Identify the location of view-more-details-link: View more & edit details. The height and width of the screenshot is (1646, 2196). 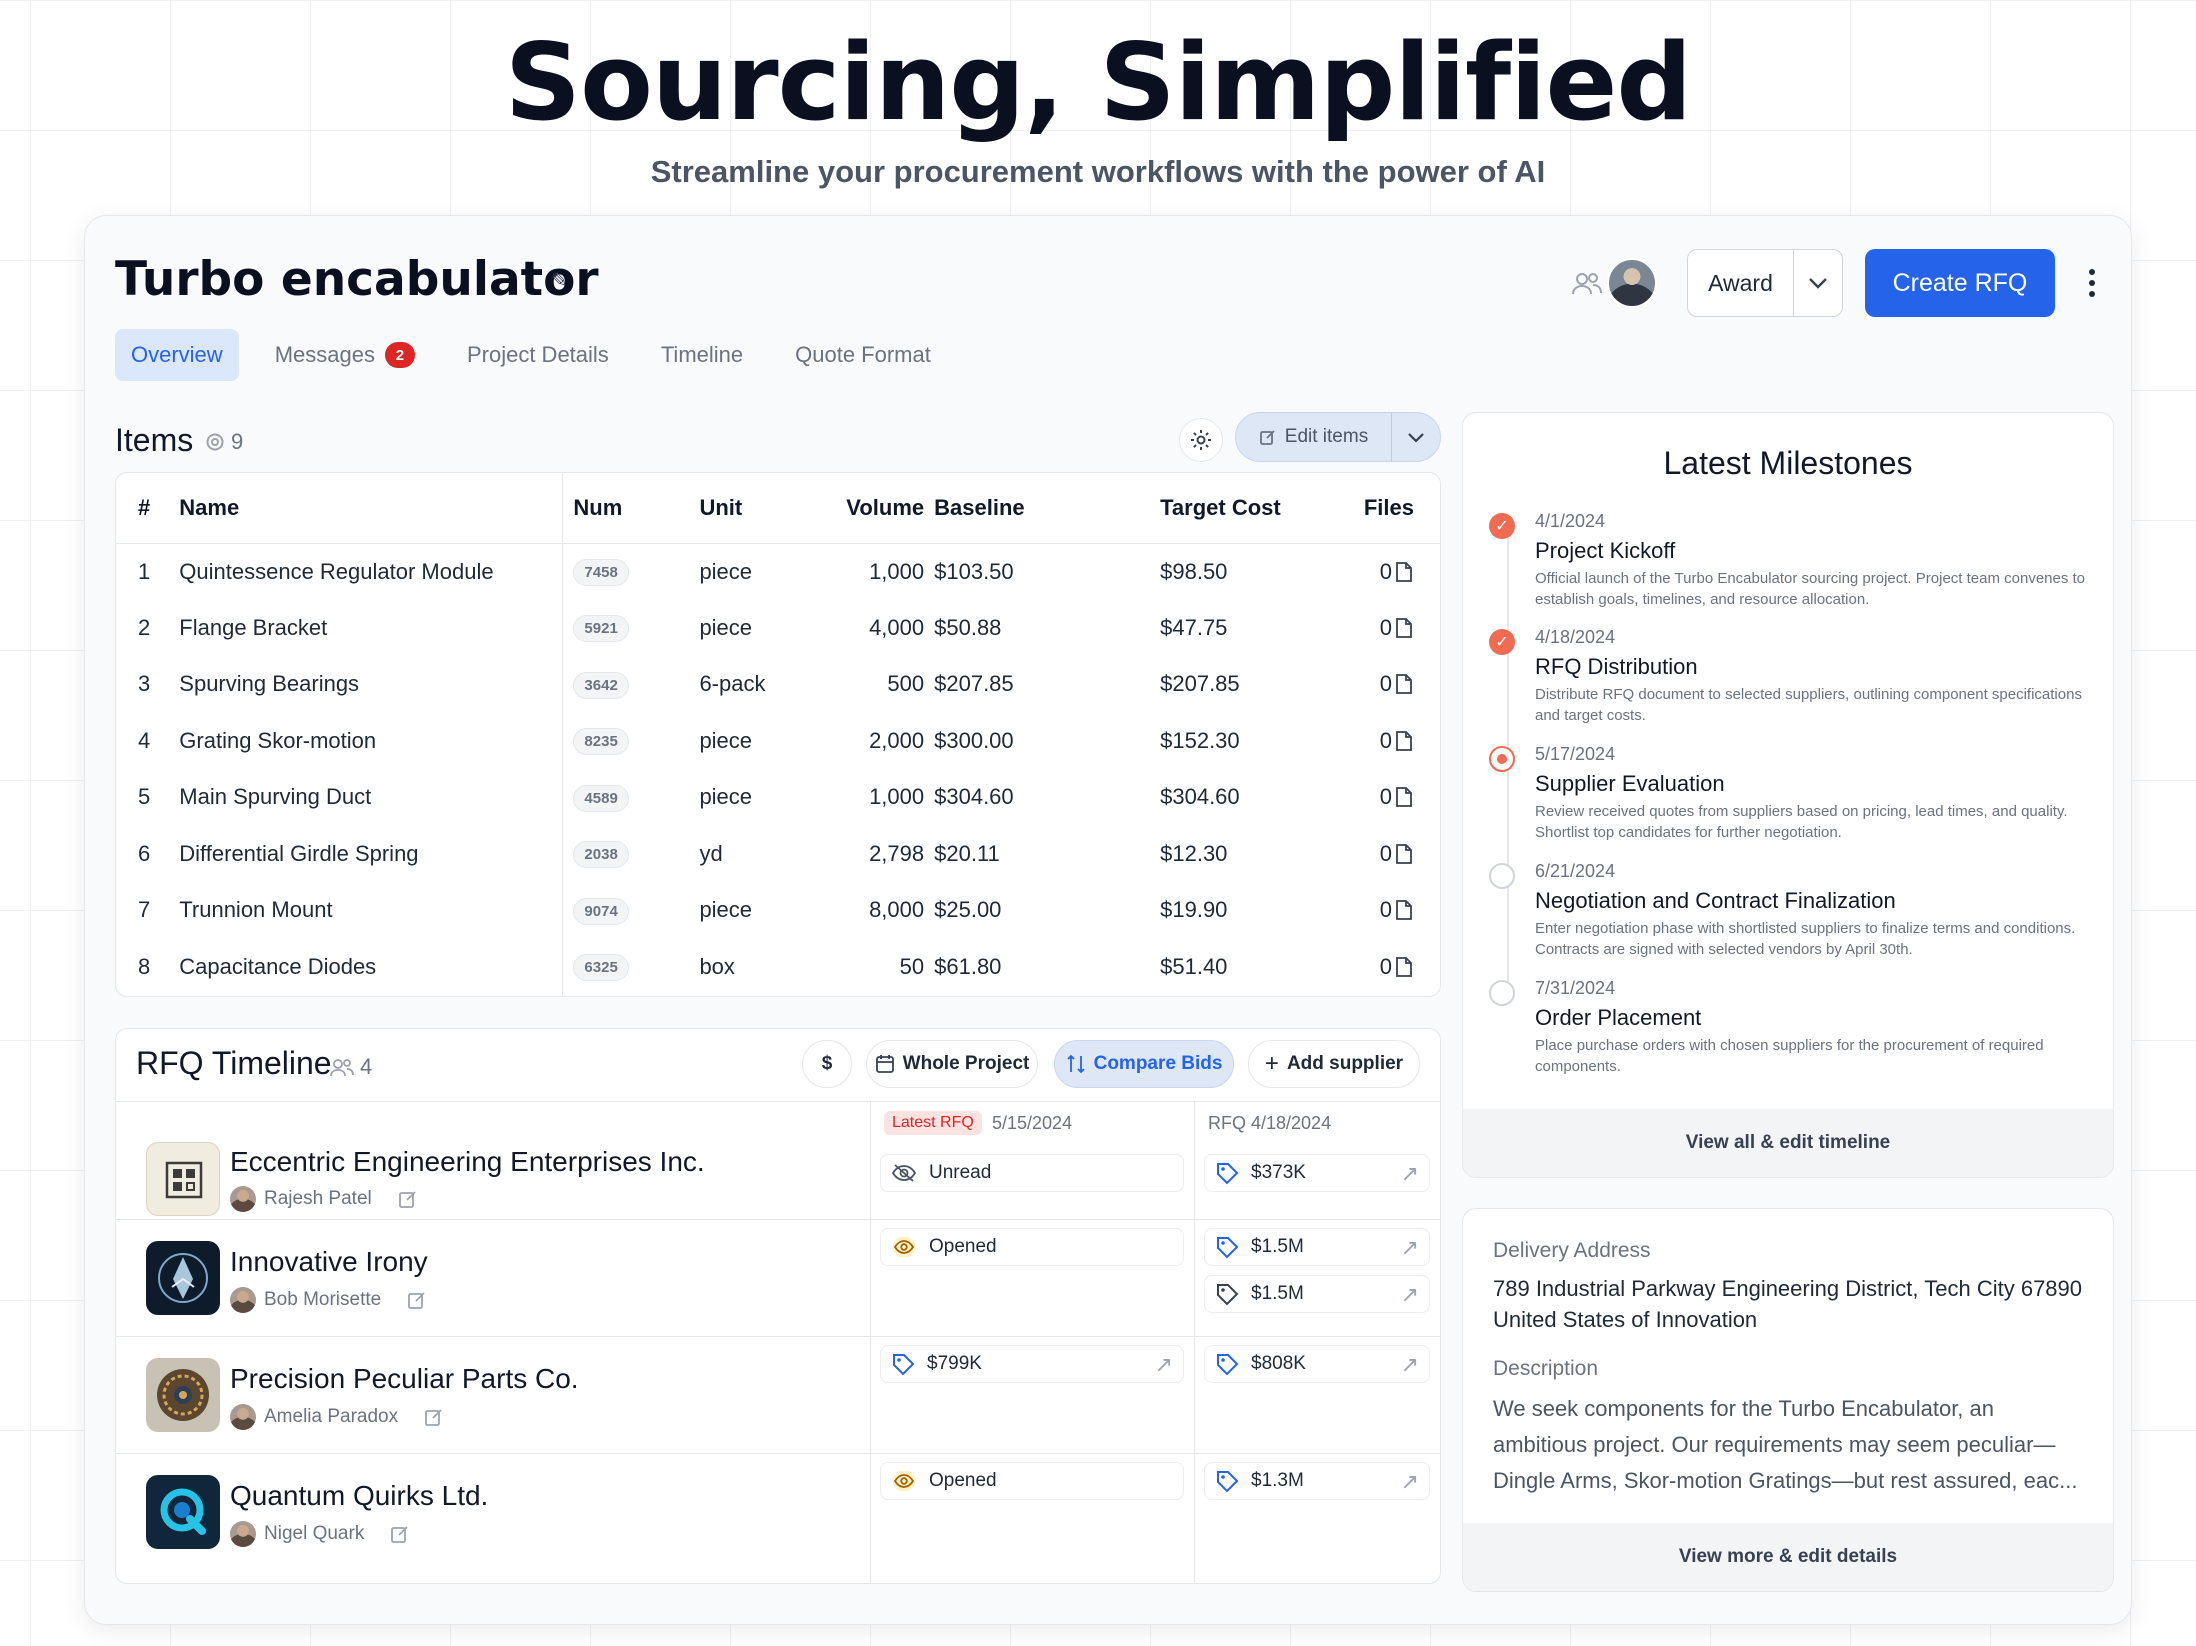
(1788, 1557).